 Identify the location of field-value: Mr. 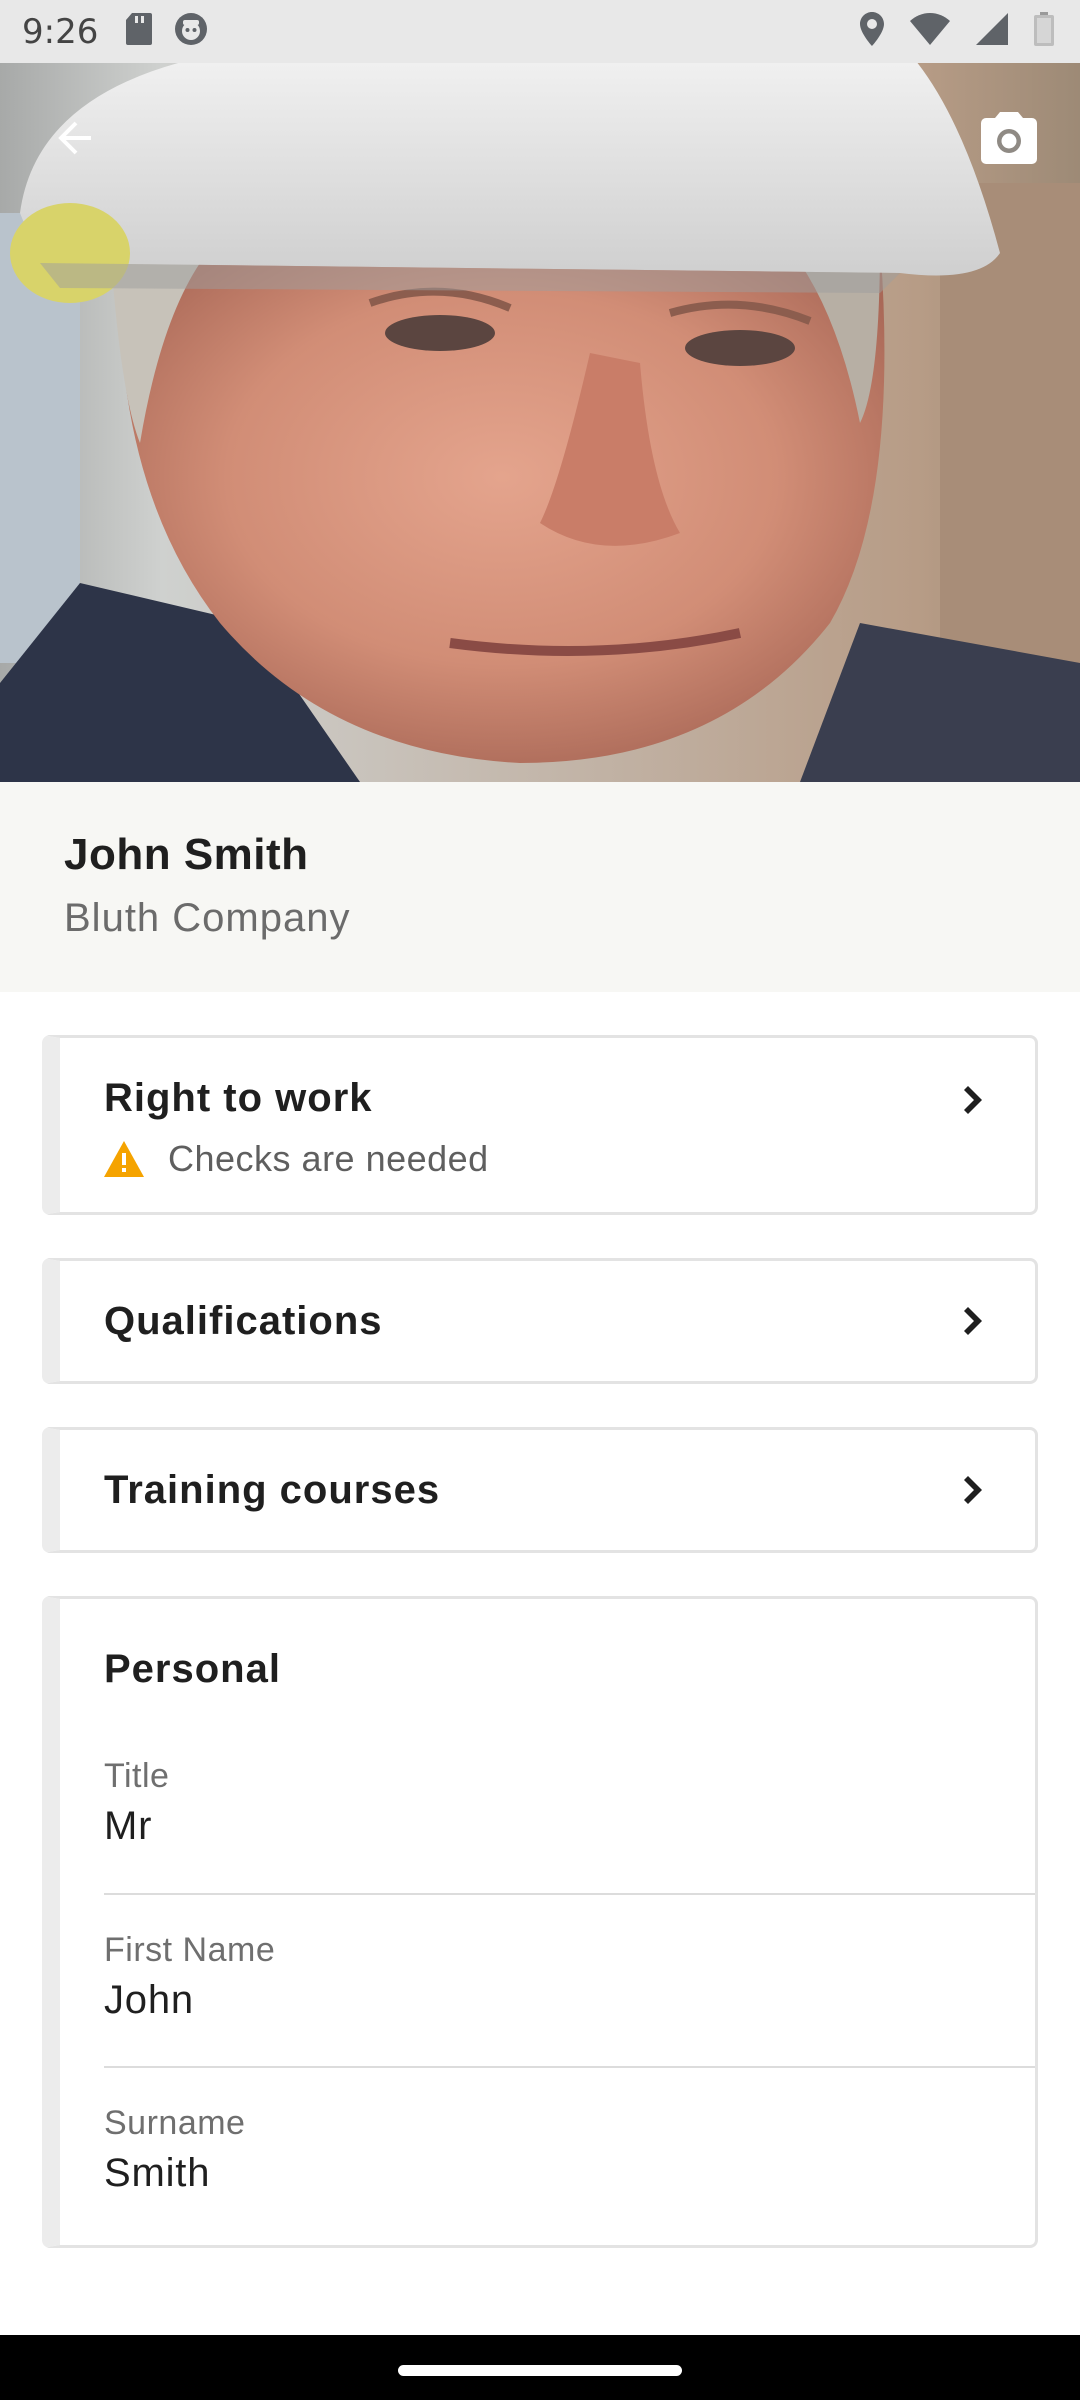
(128, 1826).